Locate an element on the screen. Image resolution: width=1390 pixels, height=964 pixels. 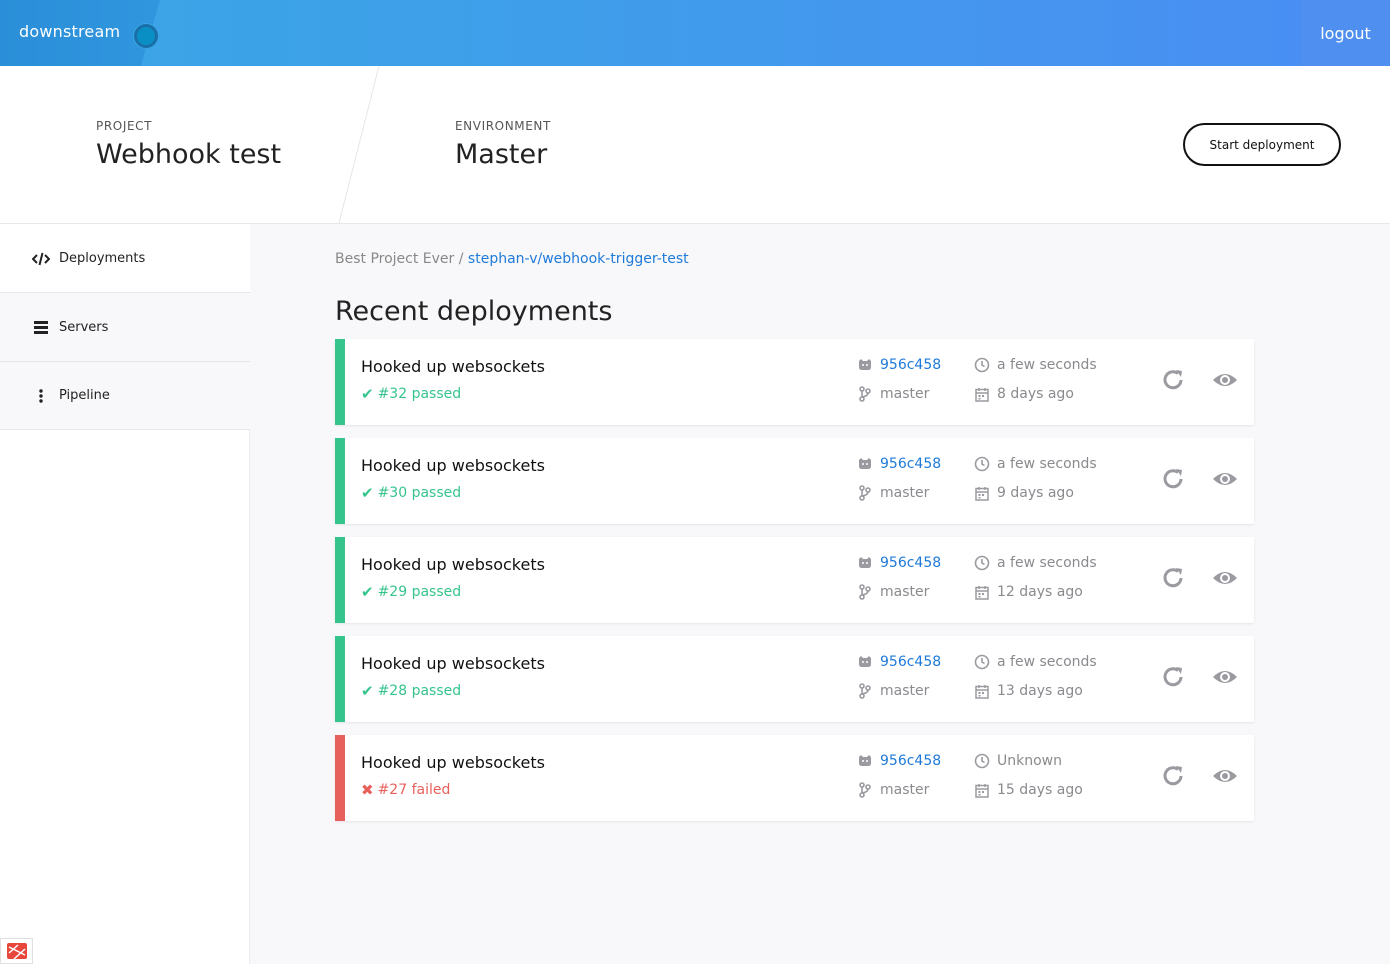
result-label: #30 passed is located at coordinates (419, 493).